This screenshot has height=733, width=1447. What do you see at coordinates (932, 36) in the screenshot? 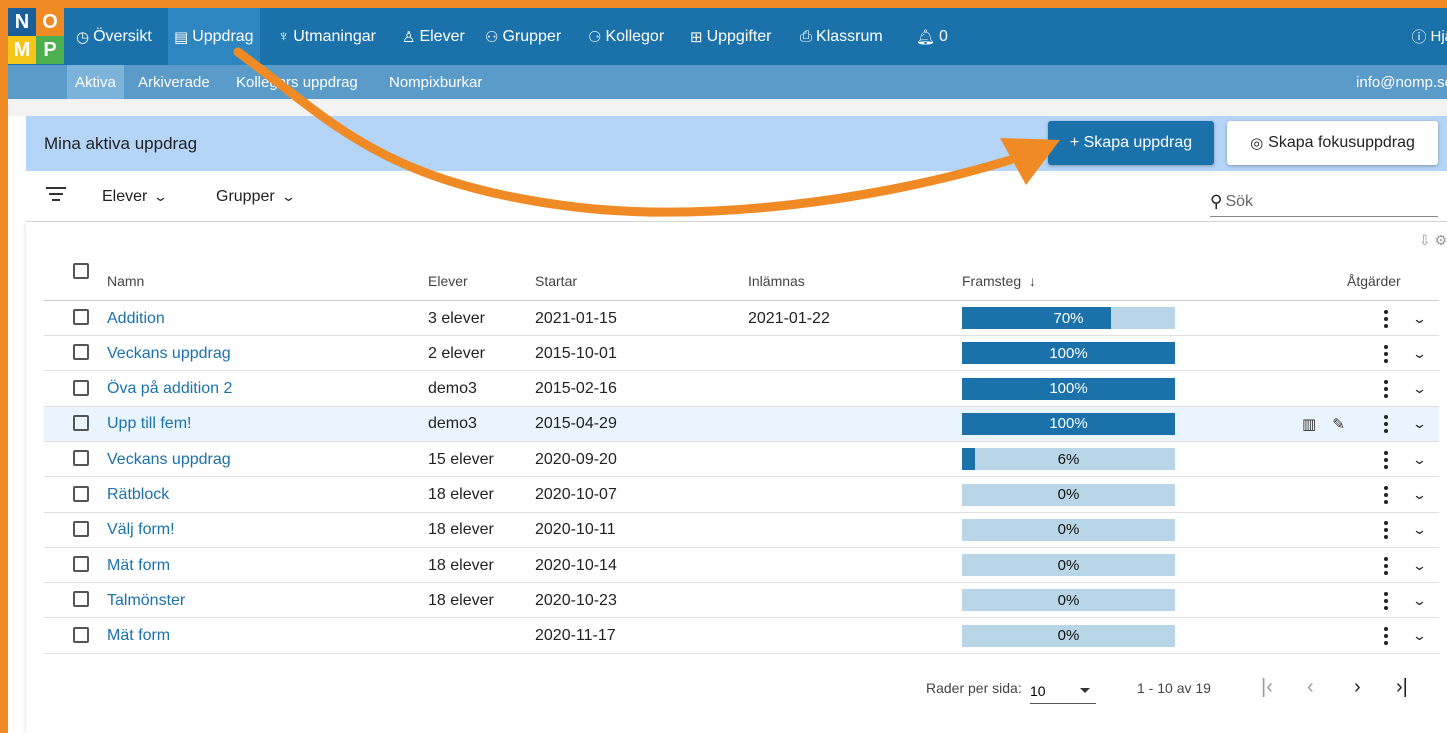
I see `notifications: 🔔︎ 0` at bounding box center [932, 36].